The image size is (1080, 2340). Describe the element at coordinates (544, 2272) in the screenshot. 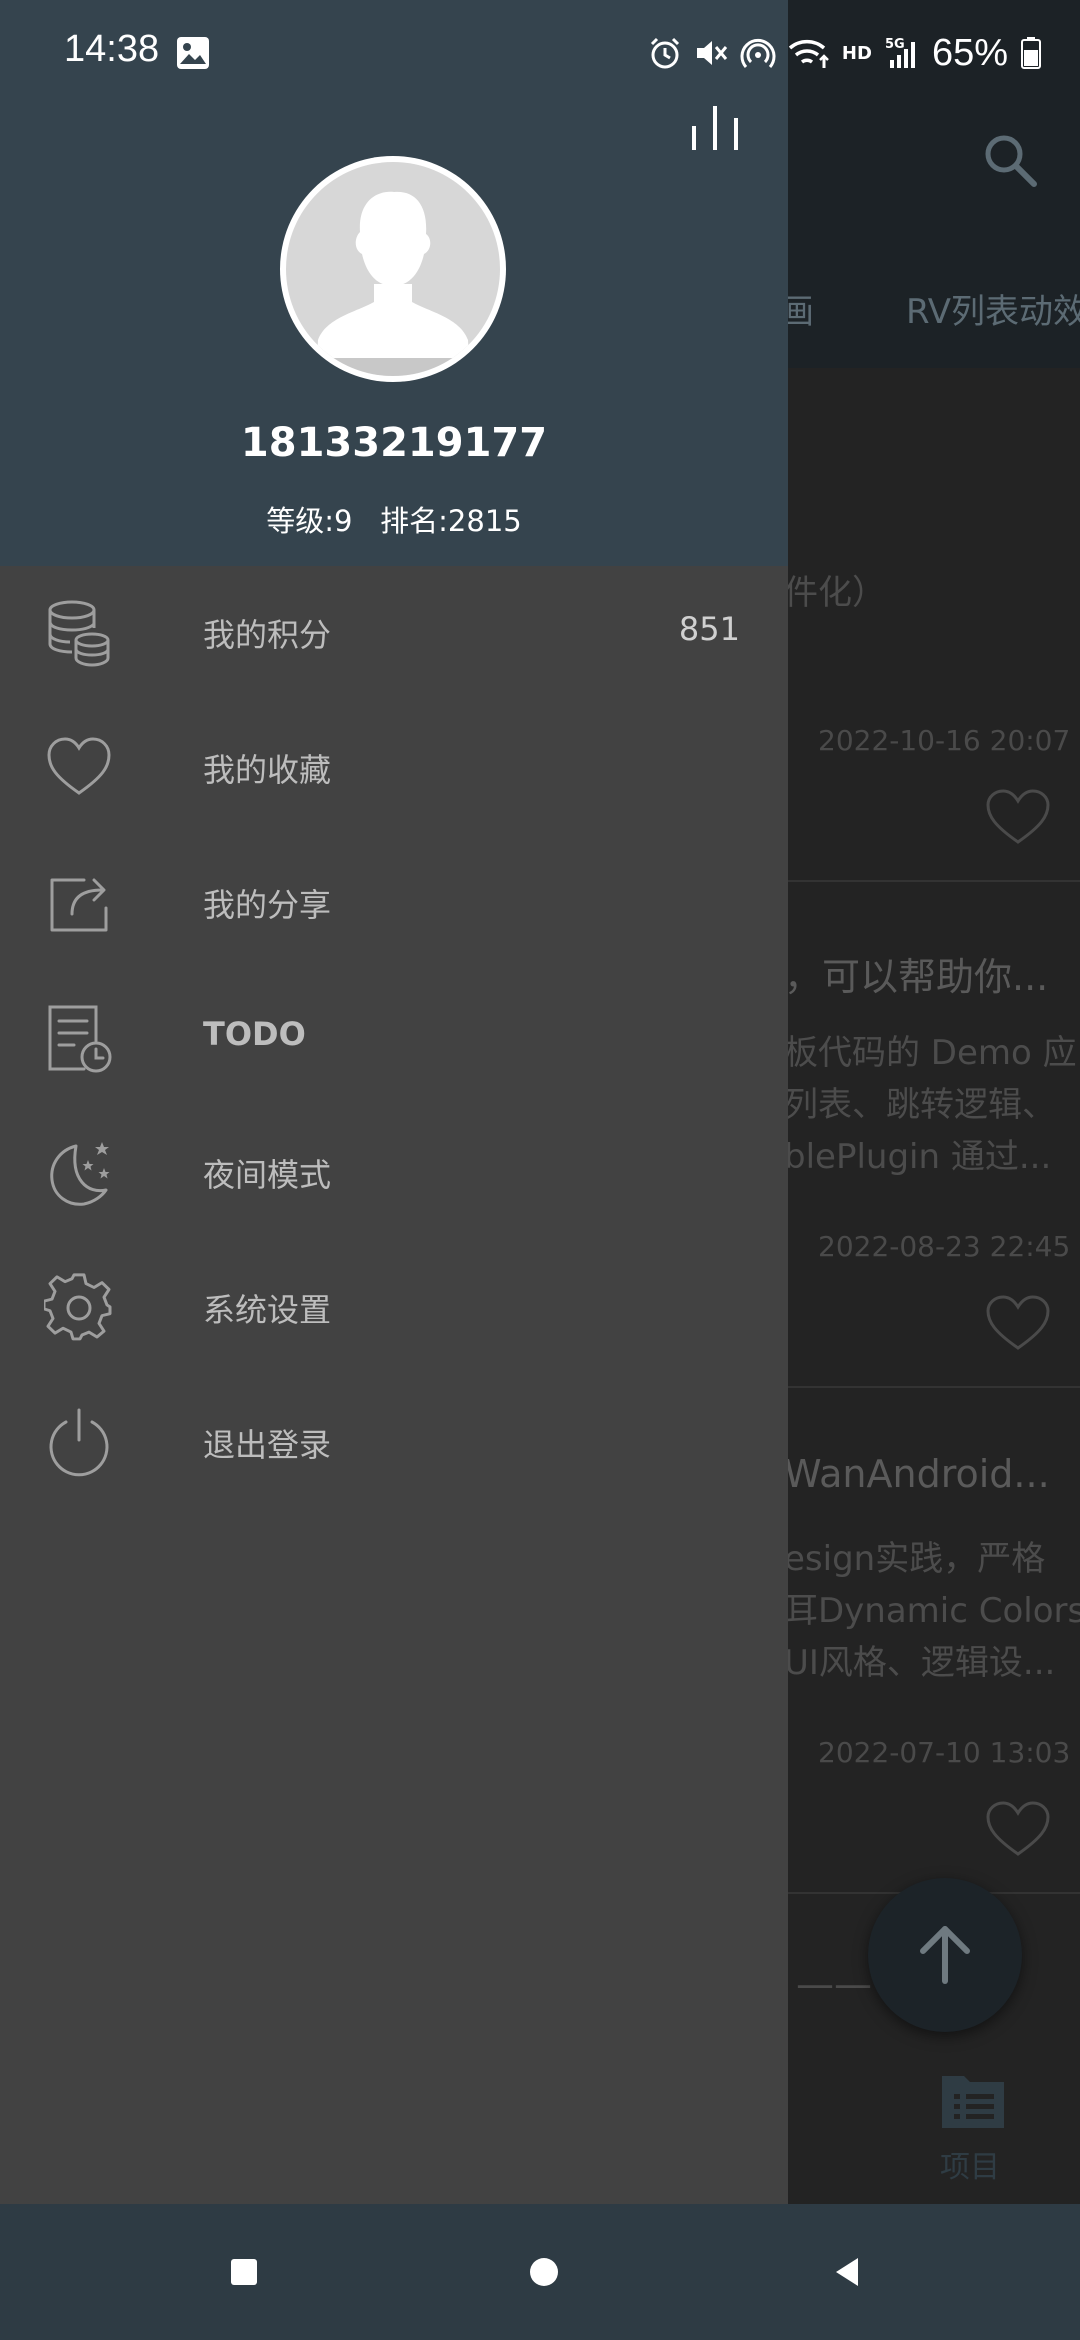

I see `home-button` at that location.